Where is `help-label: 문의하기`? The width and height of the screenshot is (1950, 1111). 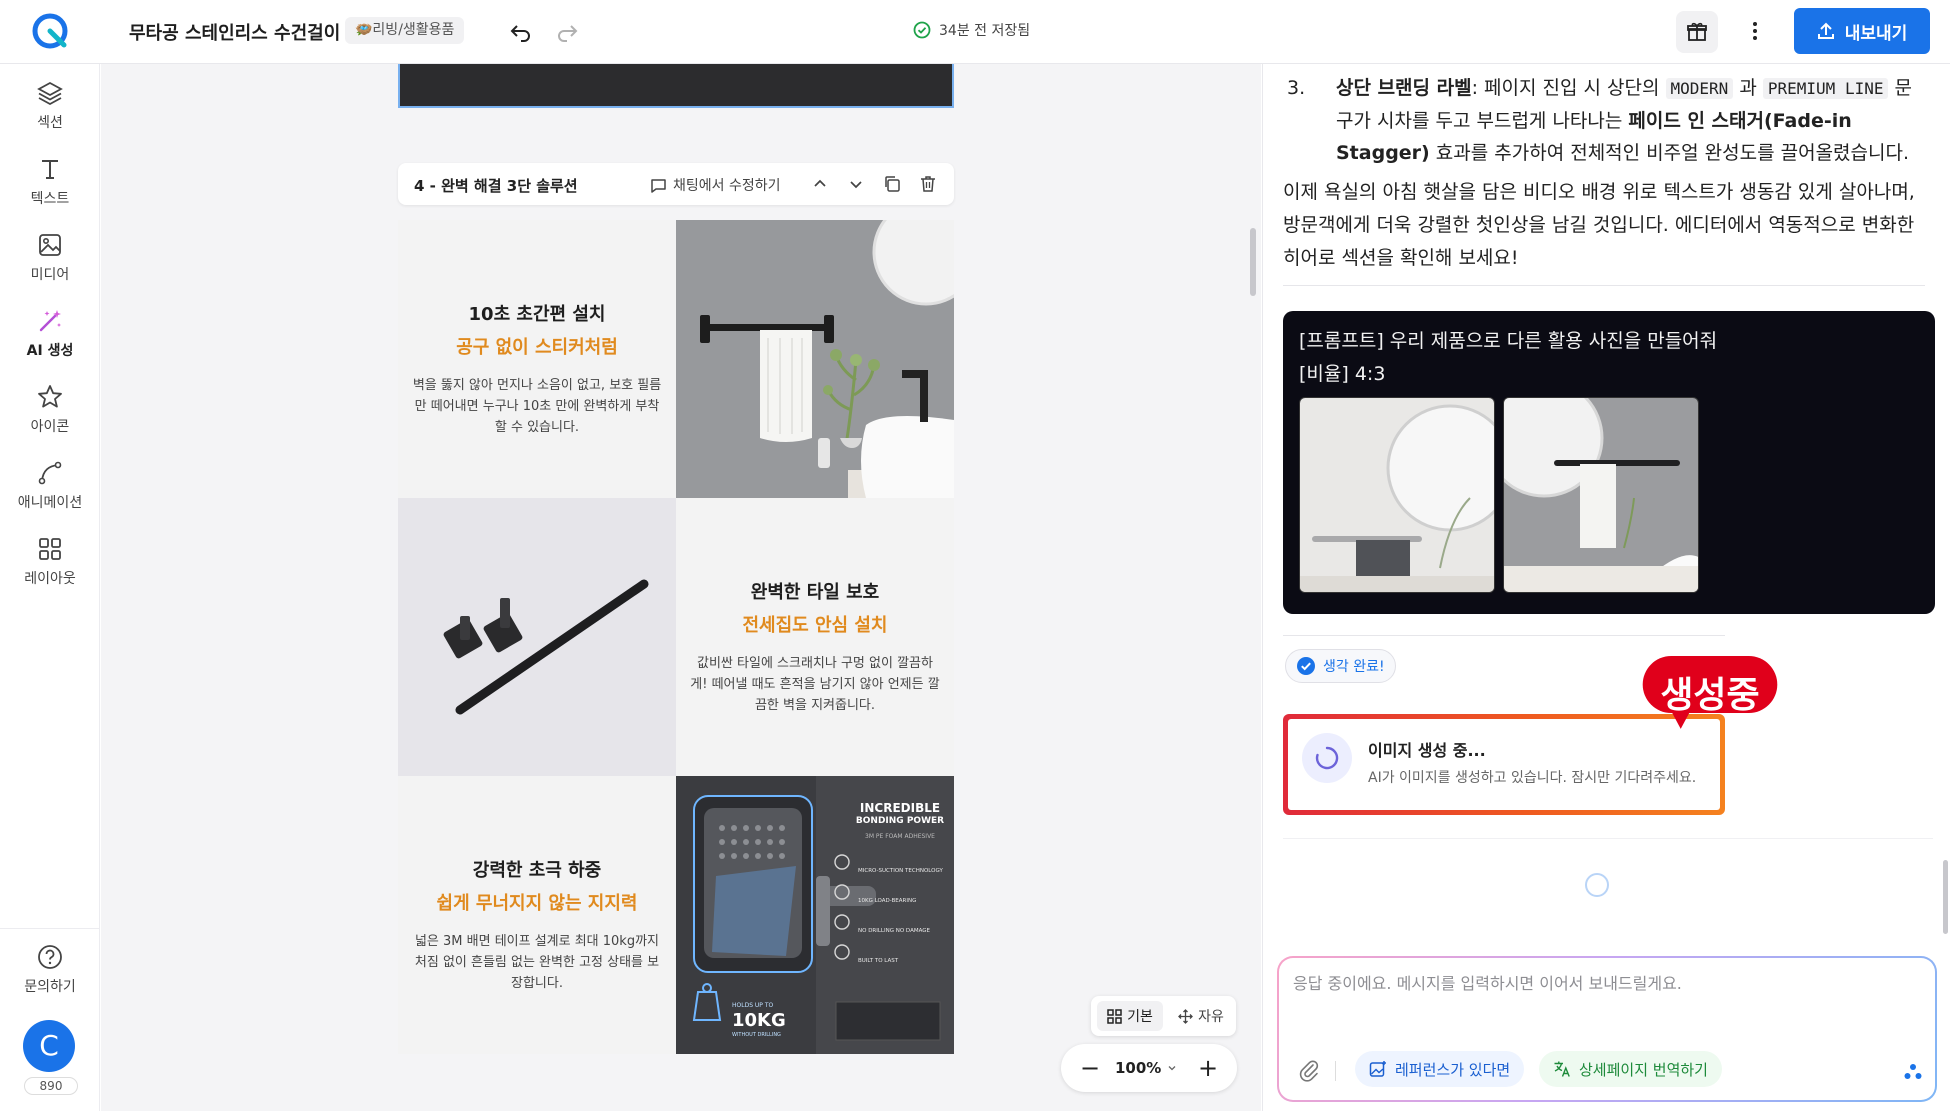
help-label: 문의하기 is located at coordinates (50, 987).